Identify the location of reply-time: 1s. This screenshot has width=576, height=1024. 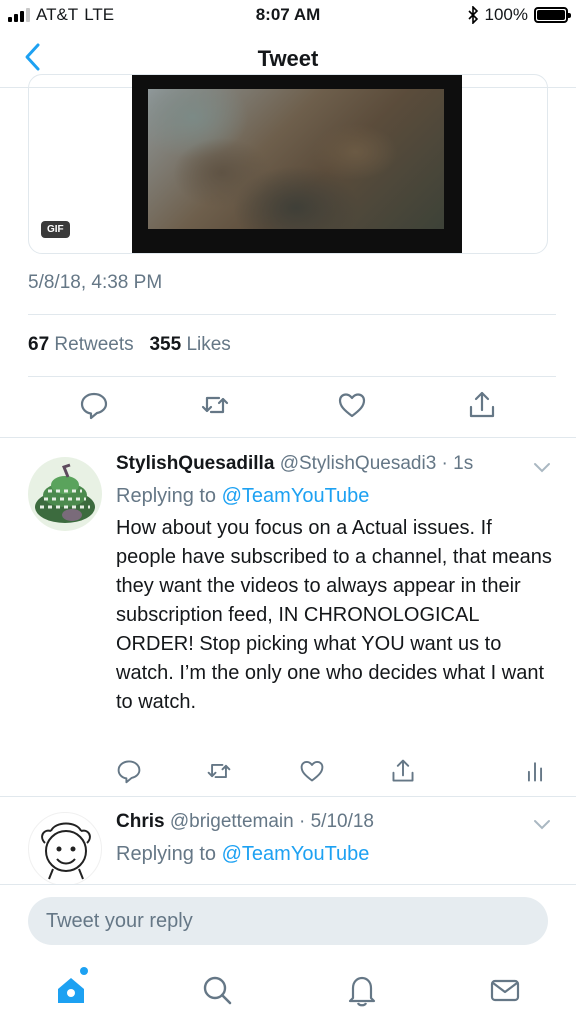
(463, 463).